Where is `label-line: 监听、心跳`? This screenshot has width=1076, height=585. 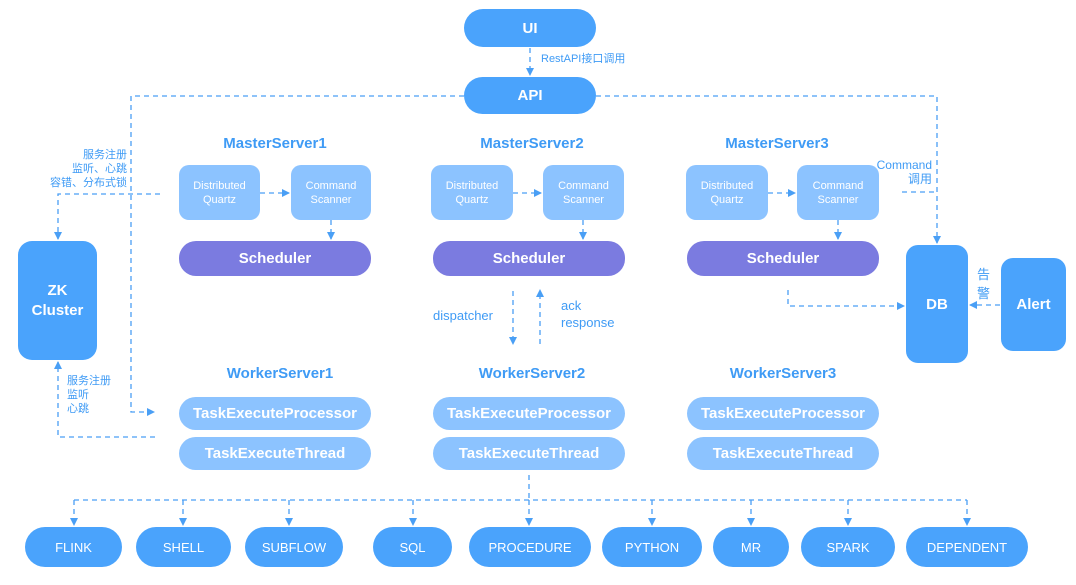
label-line: 监听、心跳 is located at coordinates (99, 169).